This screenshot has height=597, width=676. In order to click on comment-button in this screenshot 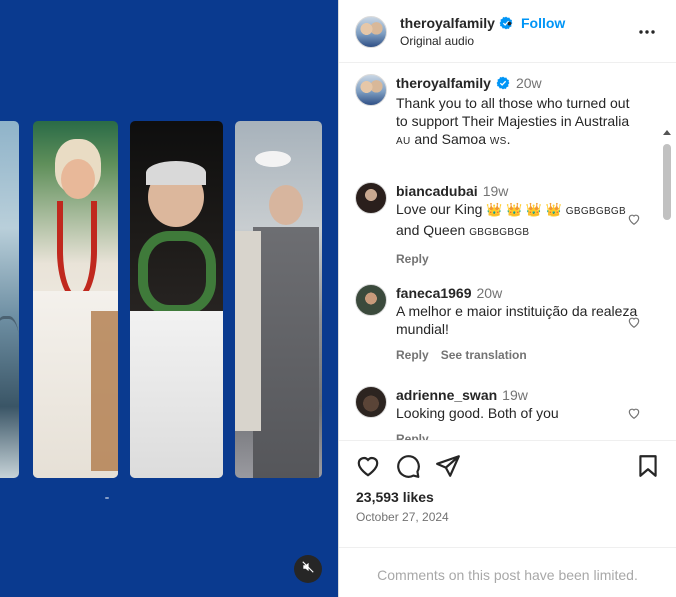, I will do `click(408, 466)`.